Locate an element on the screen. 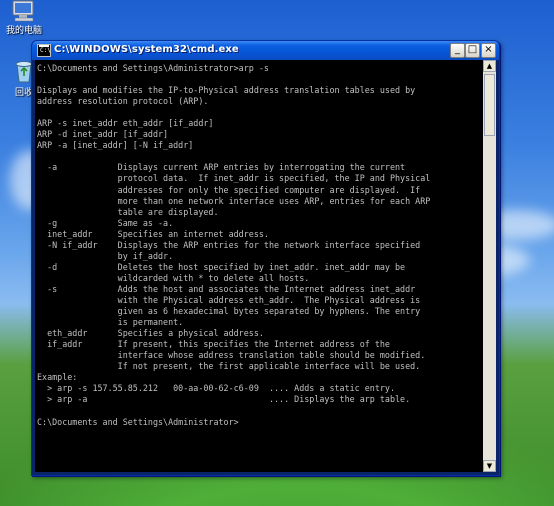 This screenshot has height=506, width=554. maximize-button: □ is located at coordinates (472, 50).